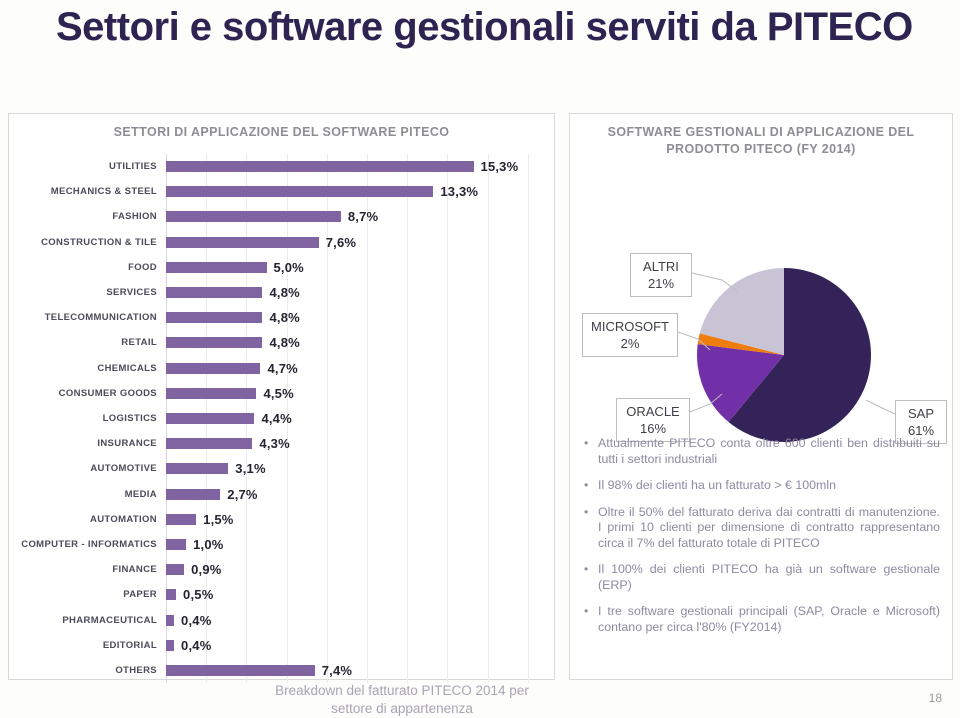  What do you see at coordinates (920, 413) in the screenshot?
I see `pie-callout-sap-label: SAP` at bounding box center [920, 413].